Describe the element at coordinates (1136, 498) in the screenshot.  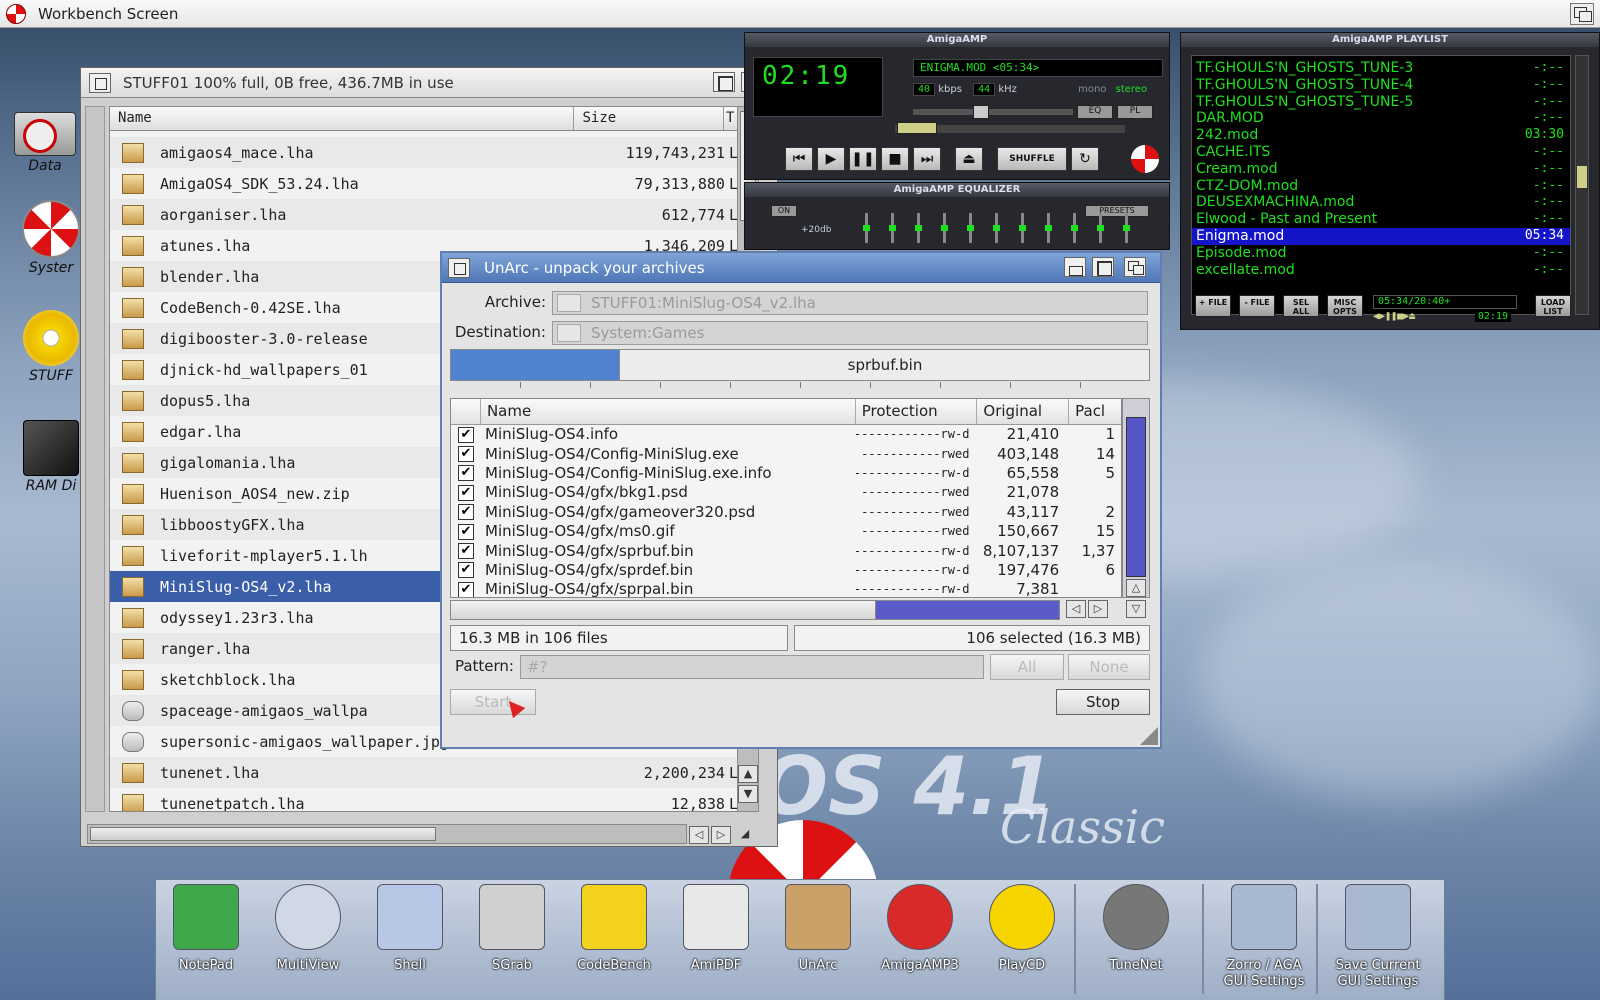
I see `table-vertical-scrollbar` at that location.